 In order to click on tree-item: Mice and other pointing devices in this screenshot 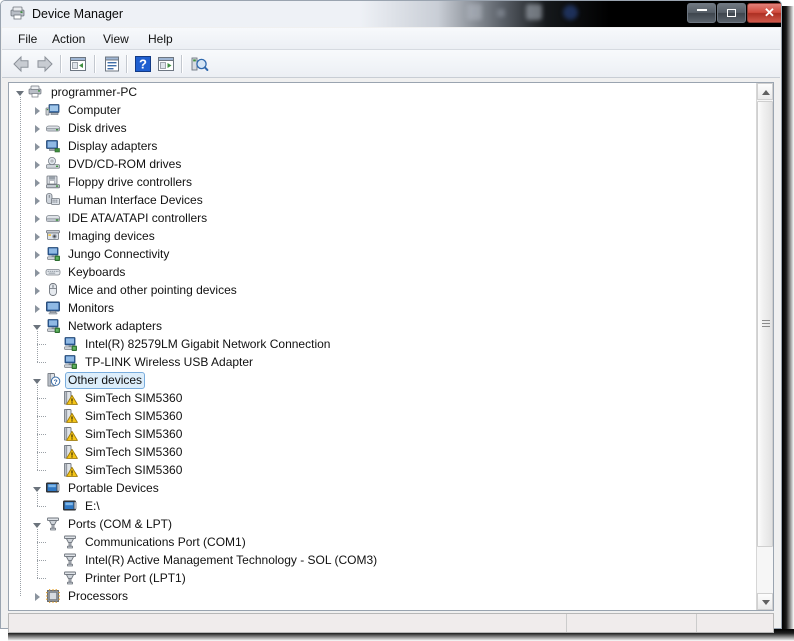, I will do `click(383, 290)`.